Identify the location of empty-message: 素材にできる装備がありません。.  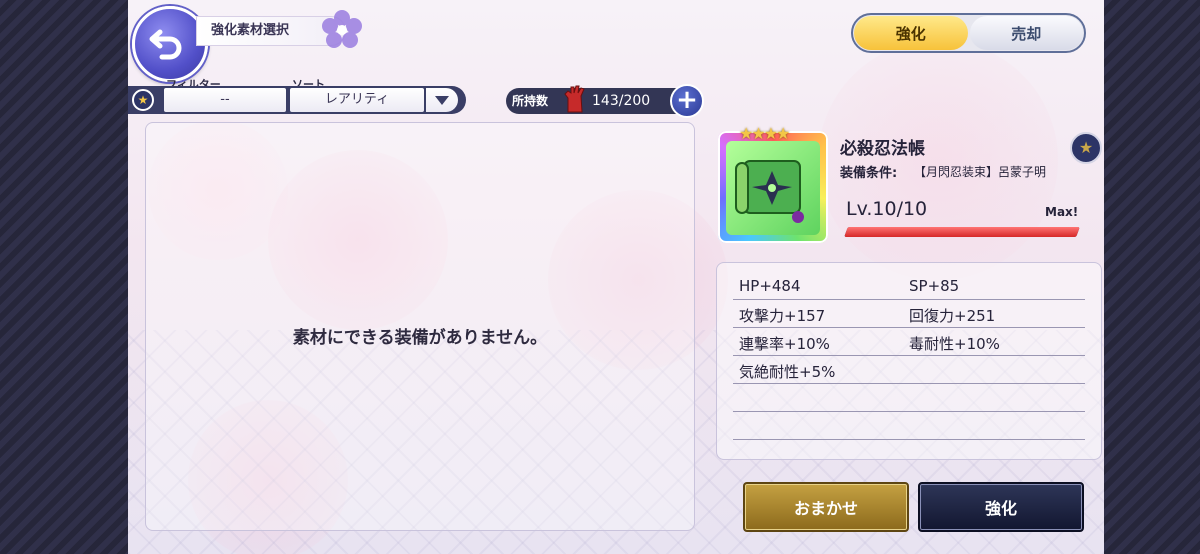
(420, 338).